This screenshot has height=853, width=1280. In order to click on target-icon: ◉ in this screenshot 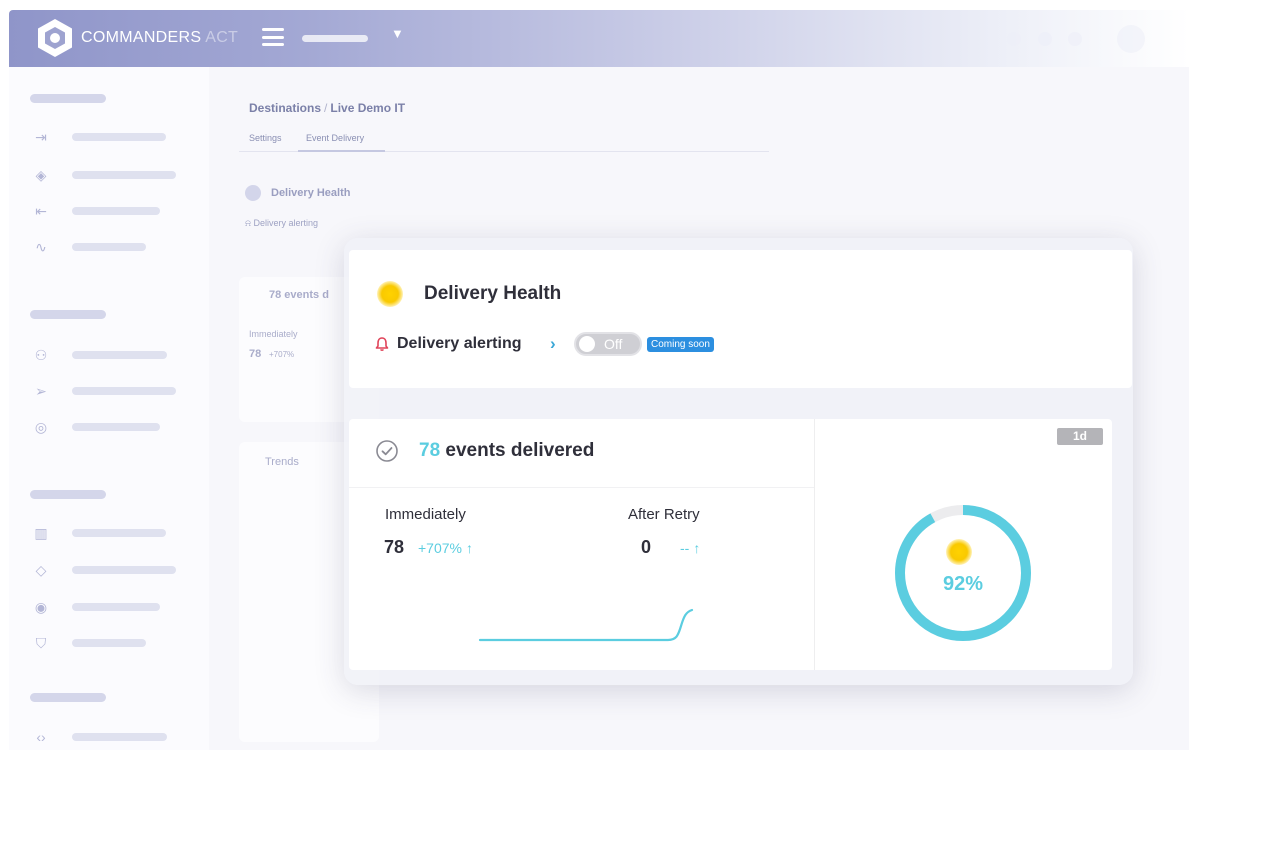, I will do `click(41, 607)`.